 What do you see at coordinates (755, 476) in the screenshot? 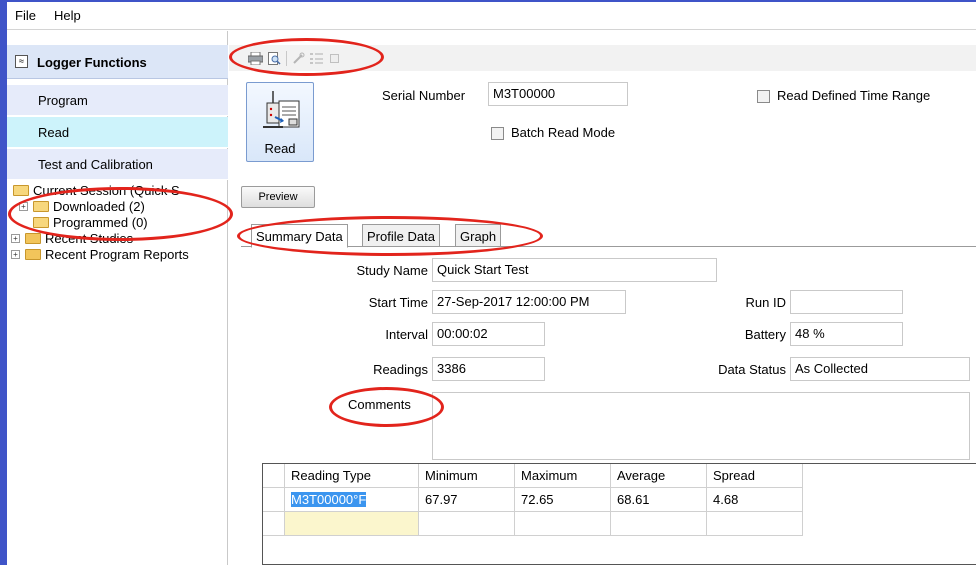
I see `column-header-spread: Spread` at bounding box center [755, 476].